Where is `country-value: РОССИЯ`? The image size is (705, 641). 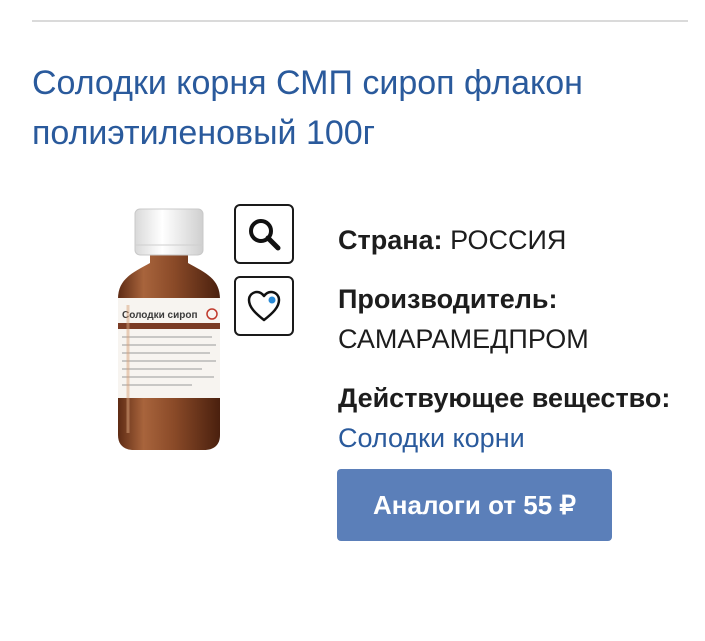
country-value: РОССИЯ is located at coordinates (508, 240).